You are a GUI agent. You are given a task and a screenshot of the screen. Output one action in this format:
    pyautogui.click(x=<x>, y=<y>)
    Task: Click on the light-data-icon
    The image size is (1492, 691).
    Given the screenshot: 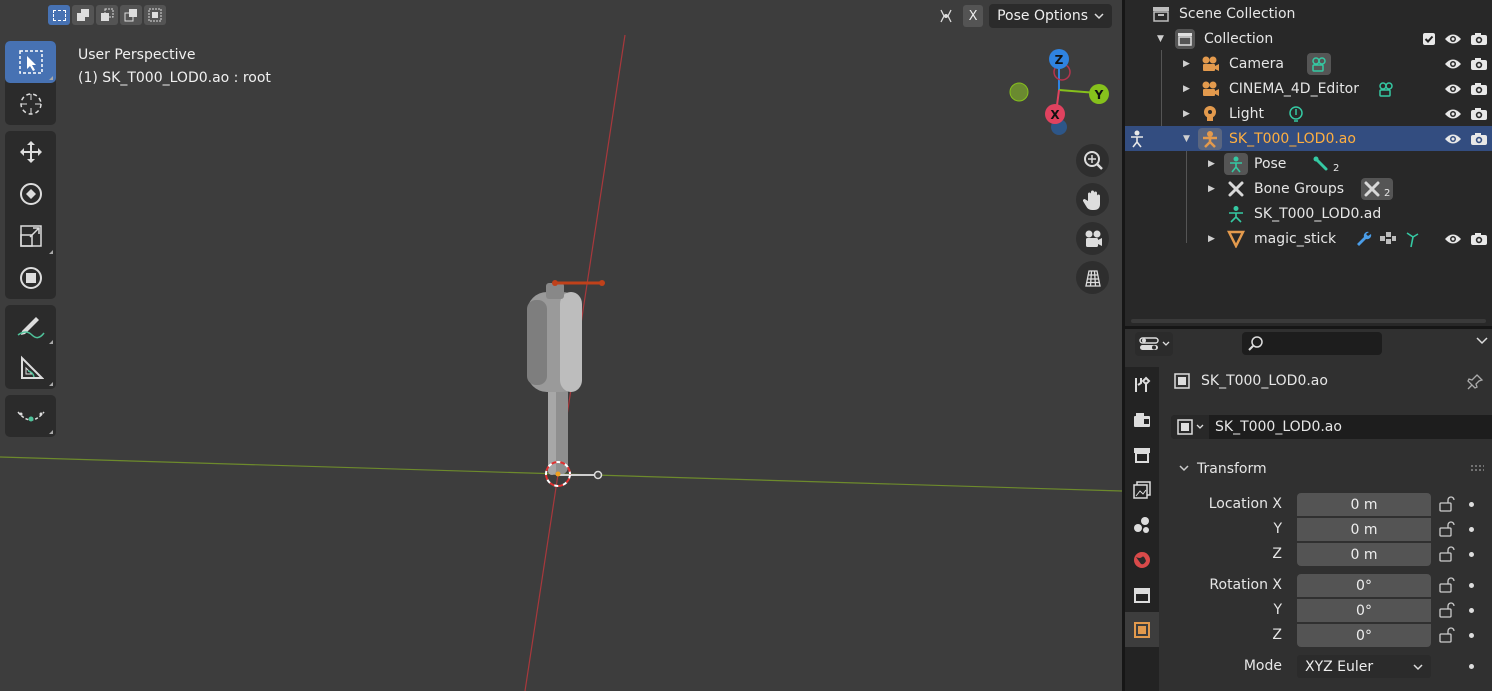 What is the action you would take?
    pyautogui.click(x=1296, y=114)
    